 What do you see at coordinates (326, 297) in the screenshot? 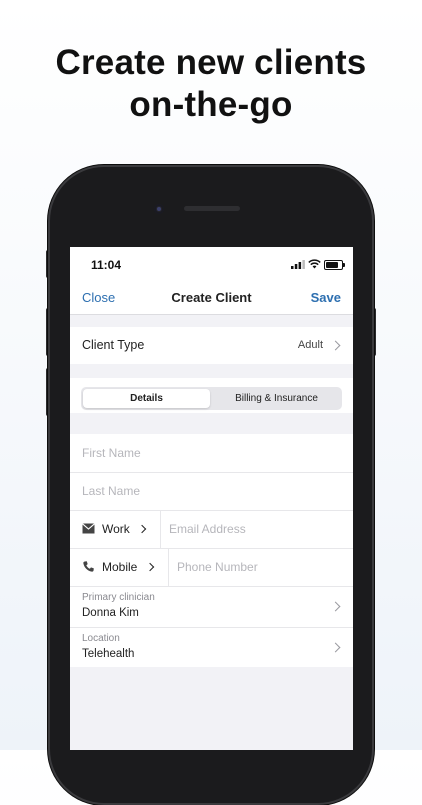
I see `save-button: Save` at bounding box center [326, 297].